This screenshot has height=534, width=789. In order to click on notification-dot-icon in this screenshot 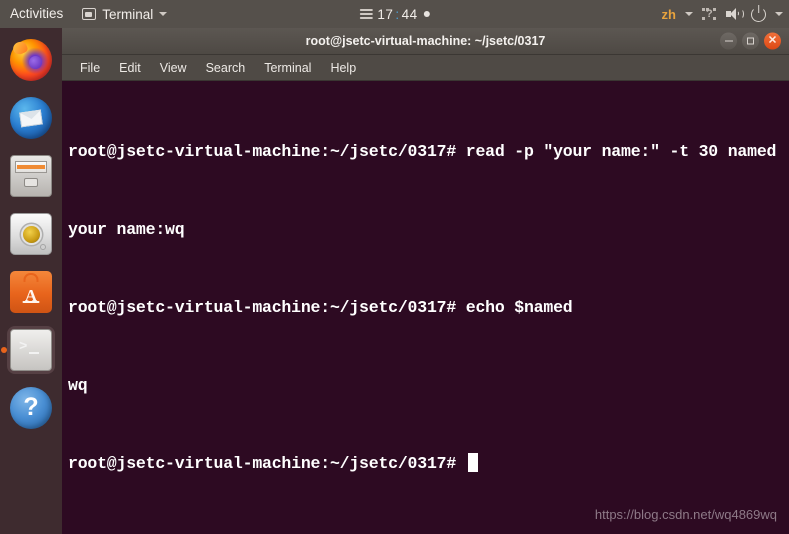, I will do `click(426, 14)`.